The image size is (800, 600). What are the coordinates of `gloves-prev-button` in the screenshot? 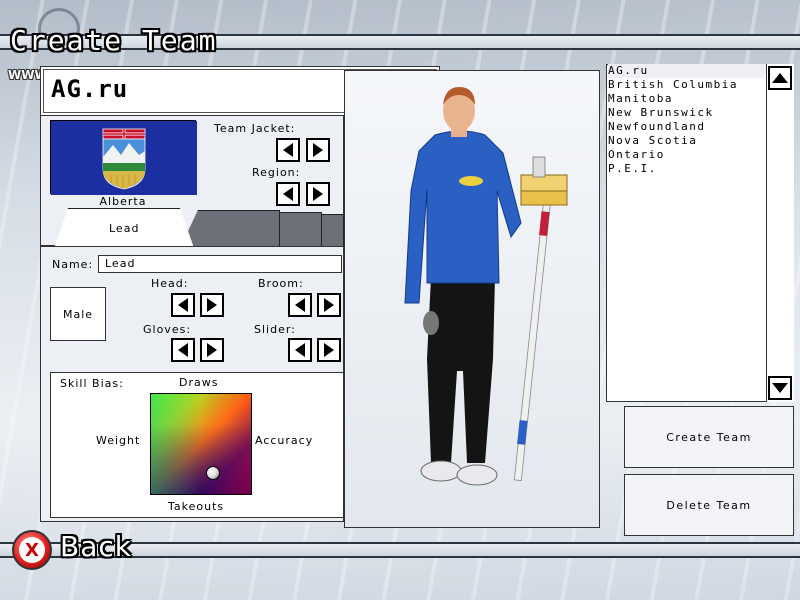 It's located at (183, 350).